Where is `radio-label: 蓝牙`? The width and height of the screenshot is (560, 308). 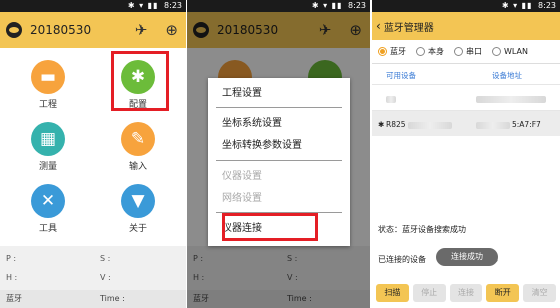
radio-label: 蓝牙 is located at coordinates (398, 51).